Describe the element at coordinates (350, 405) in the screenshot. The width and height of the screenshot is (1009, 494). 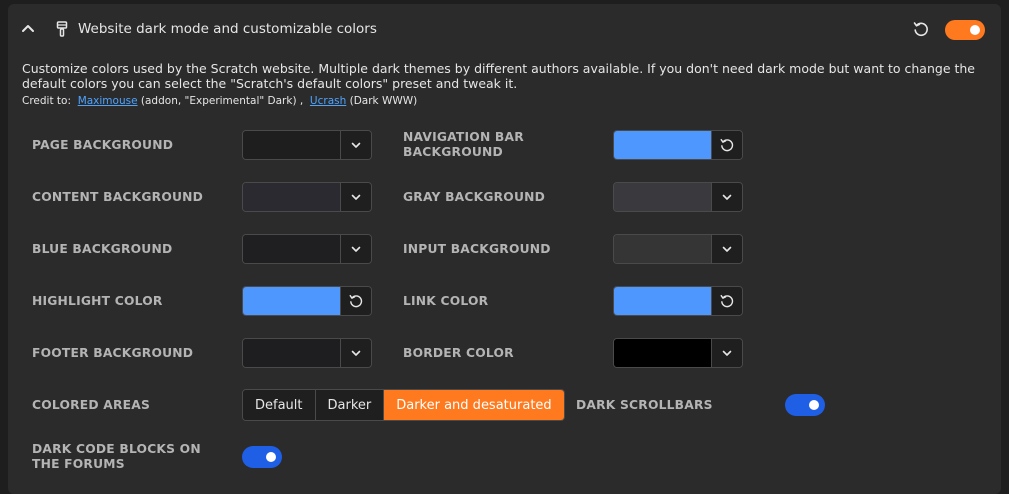
I see `option-darker: Darker` at that location.